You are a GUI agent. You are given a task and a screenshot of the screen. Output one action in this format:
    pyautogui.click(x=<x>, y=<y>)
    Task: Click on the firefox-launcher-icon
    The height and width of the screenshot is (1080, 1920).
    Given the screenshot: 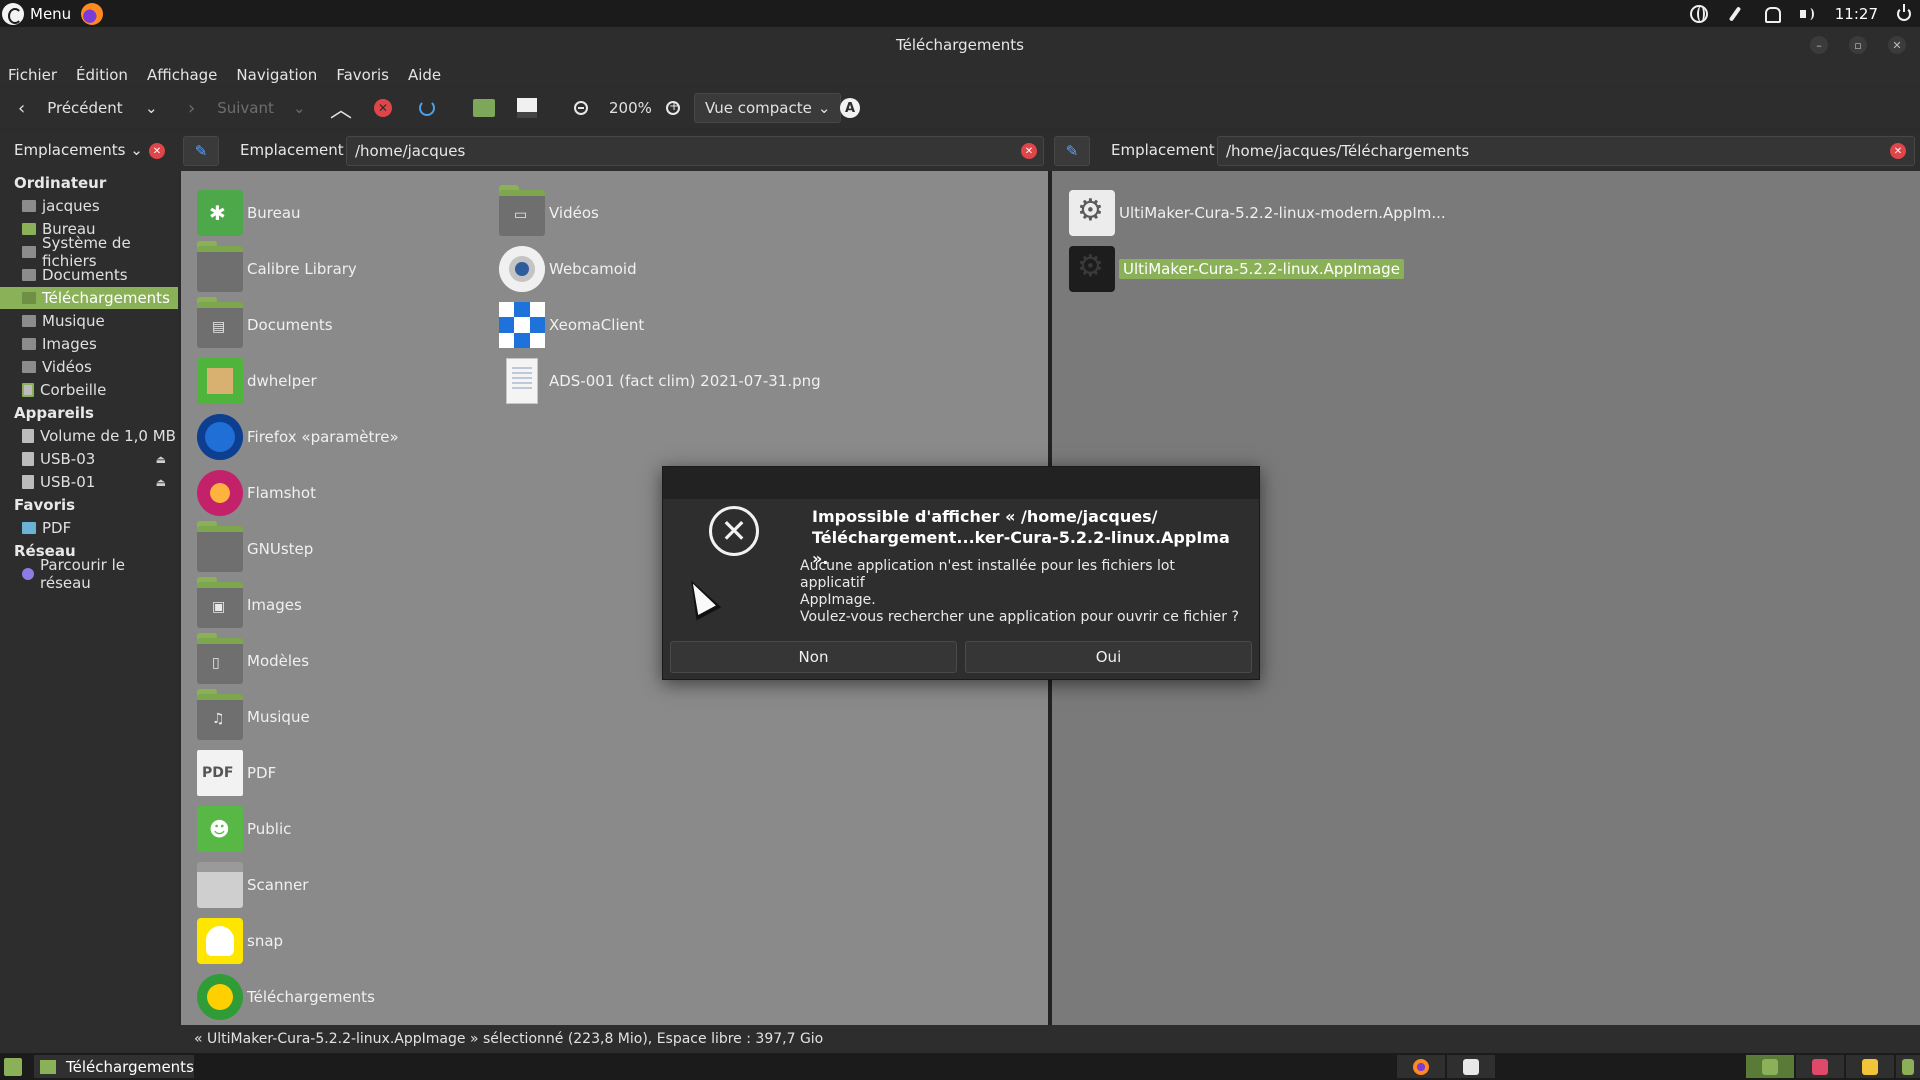 What is the action you would take?
    pyautogui.click(x=92, y=13)
    